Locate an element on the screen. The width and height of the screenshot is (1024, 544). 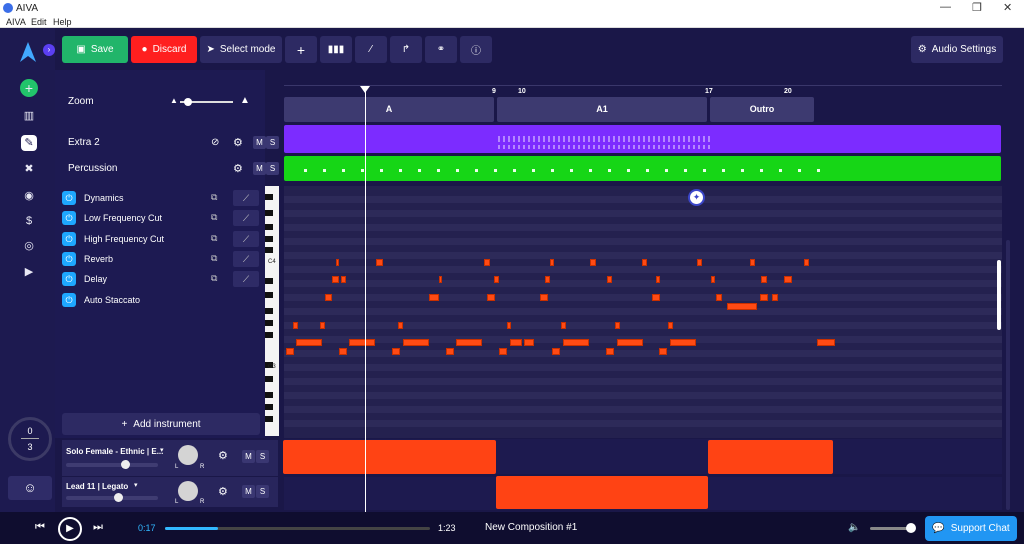
effect-row-delay: ⏻ Delay is located at coordinates (84, 279).